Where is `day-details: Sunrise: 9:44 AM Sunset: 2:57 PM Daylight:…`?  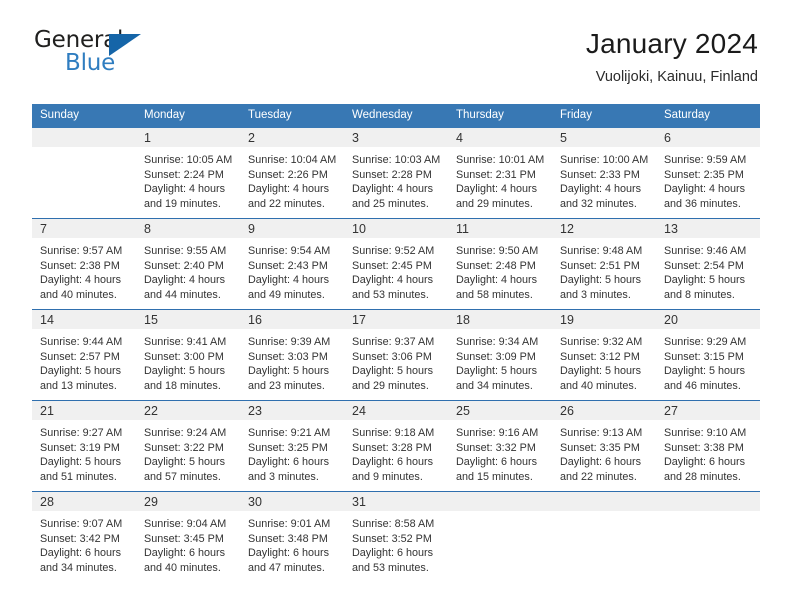
day-details: Sunrise: 9:44 AM Sunset: 2:57 PM Daylight:… is located at coordinates (84, 361).